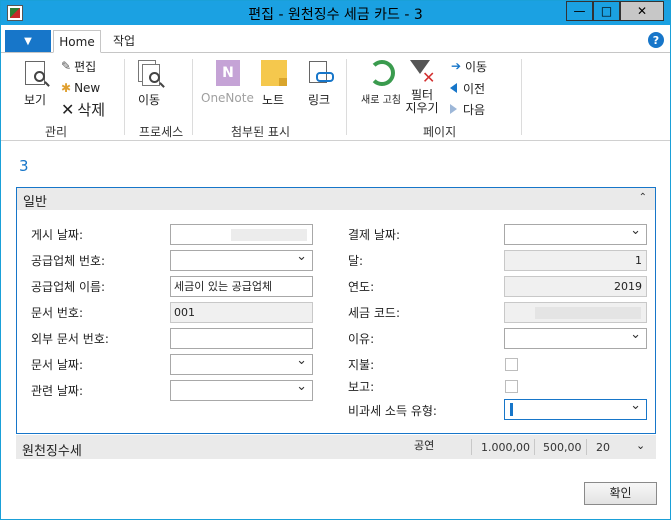 This screenshot has width=671, height=520. Describe the element at coordinates (640, 445) in the screenshot. I see `chevron-down-icon: ⌄` at that location.